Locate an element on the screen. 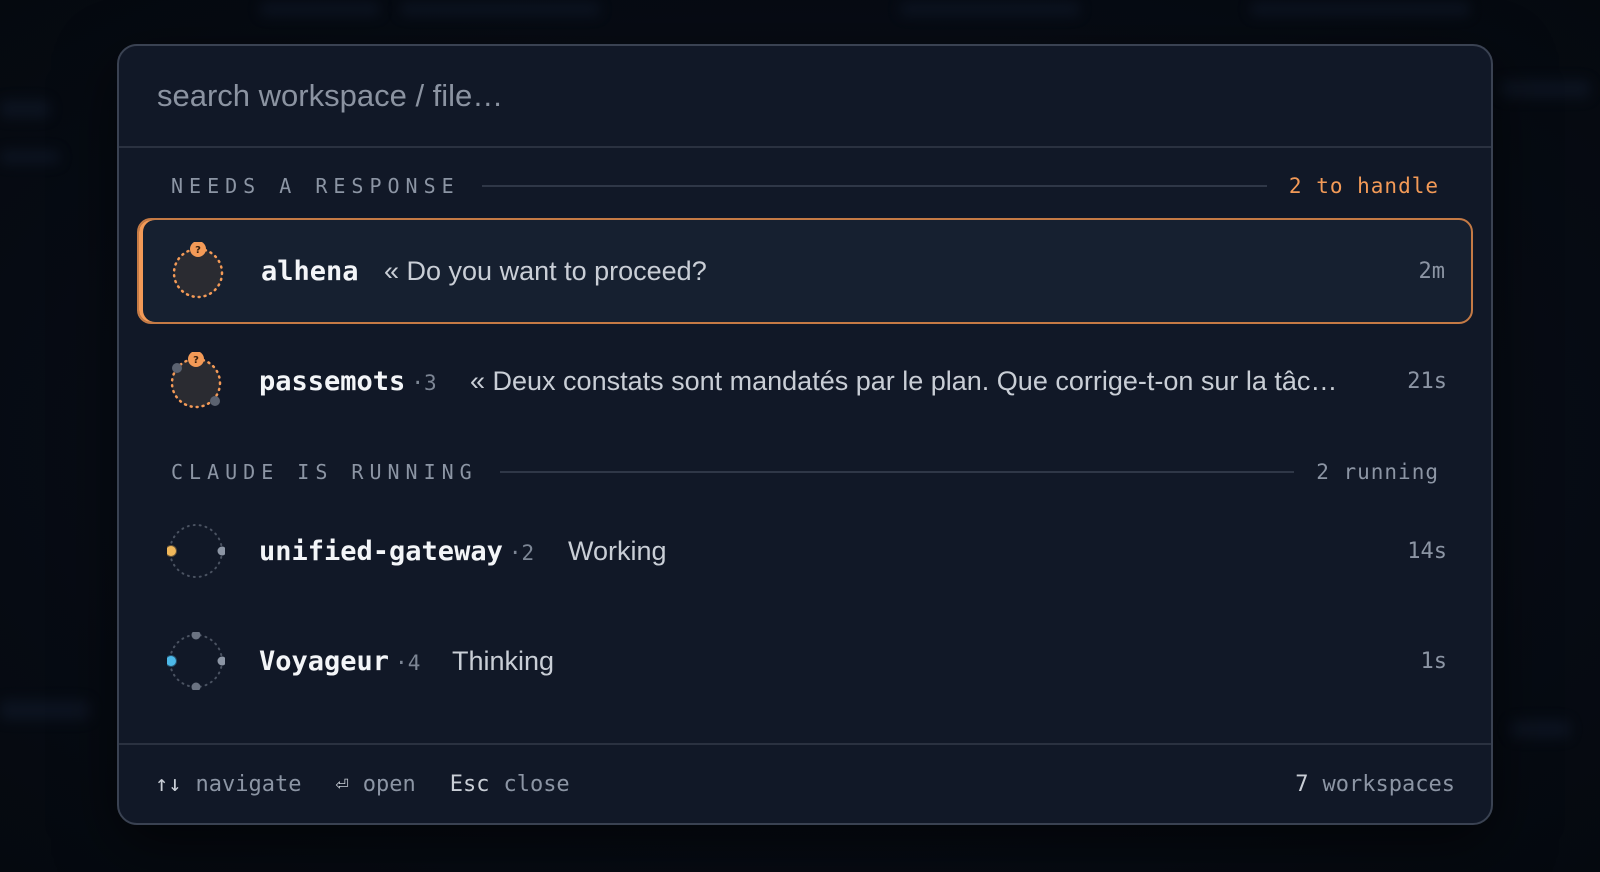  workspace-name: alhena is located at coordinates (310, 271).